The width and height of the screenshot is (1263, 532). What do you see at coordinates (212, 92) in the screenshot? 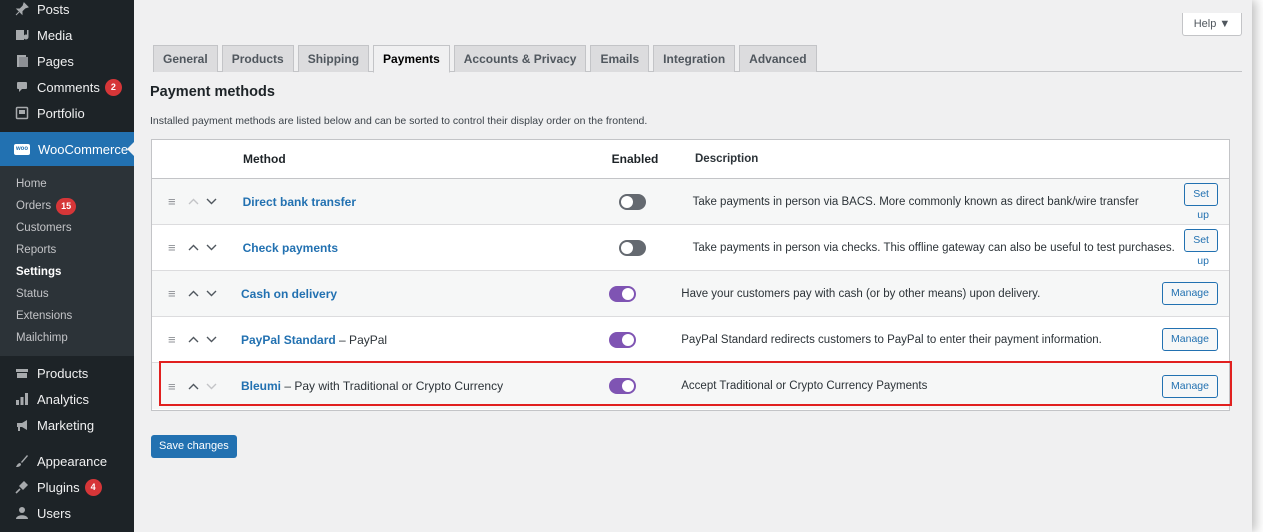
I see `page-title: Payment methods` at bounding box center [212, 92].